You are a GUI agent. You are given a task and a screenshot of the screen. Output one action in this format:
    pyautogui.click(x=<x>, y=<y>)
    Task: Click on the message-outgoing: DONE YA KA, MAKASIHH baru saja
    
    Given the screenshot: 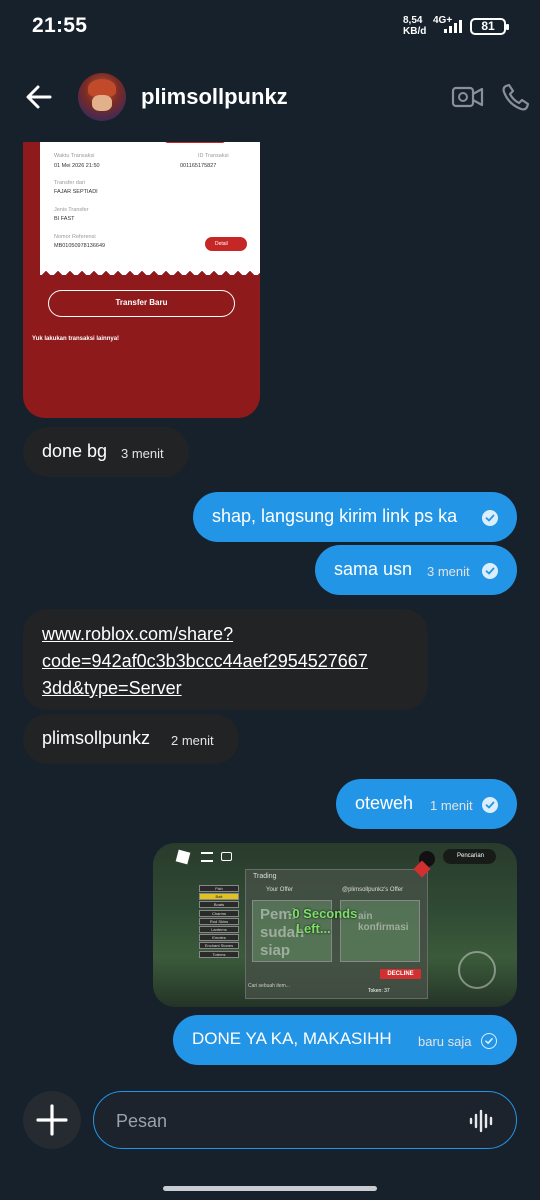 What is the action you would take?
    pyautogui.click(x=345, y=1040)
    